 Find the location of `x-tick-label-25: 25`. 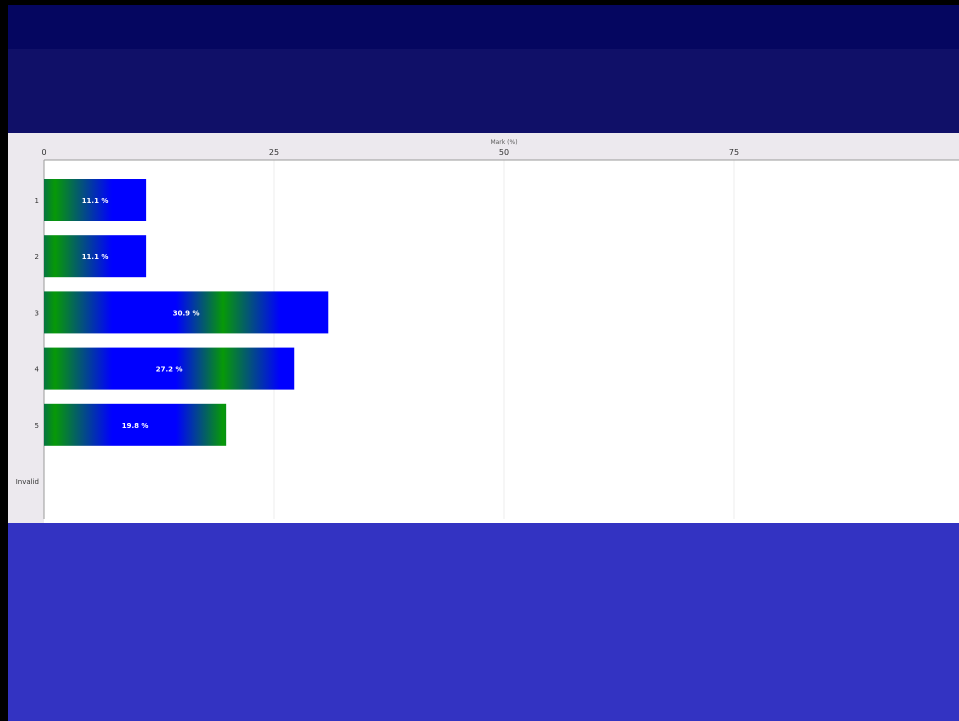

x-tick-label-25: 25 is located at coordinates (274, 152).